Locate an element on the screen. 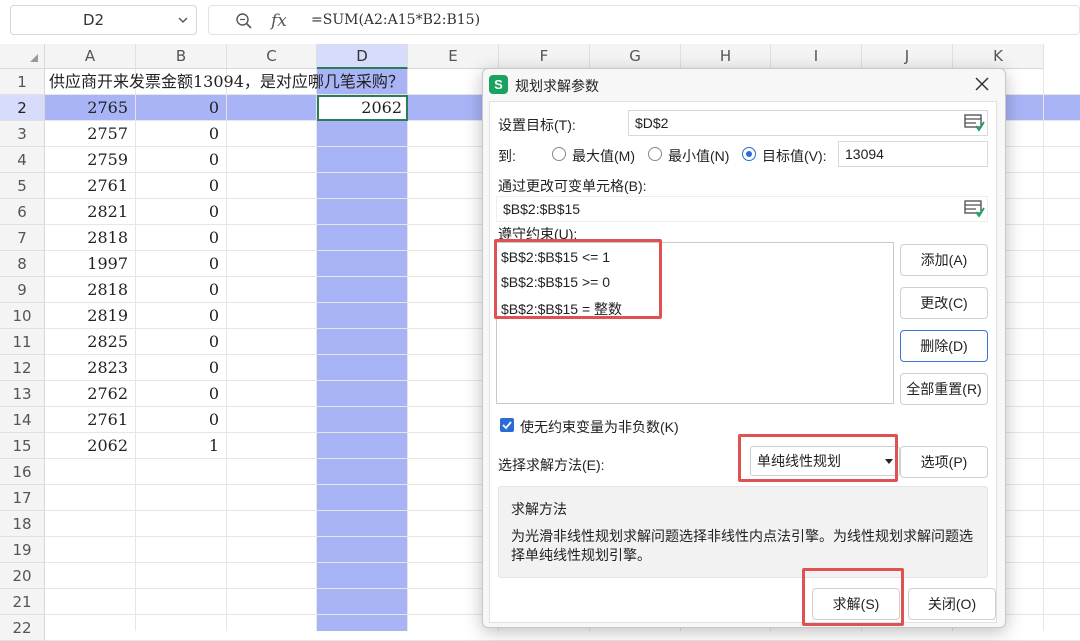 Image resolution: width=1080 pixels, height=641 pixels. cell-b3: 0 is located at coordinates (181, 134).